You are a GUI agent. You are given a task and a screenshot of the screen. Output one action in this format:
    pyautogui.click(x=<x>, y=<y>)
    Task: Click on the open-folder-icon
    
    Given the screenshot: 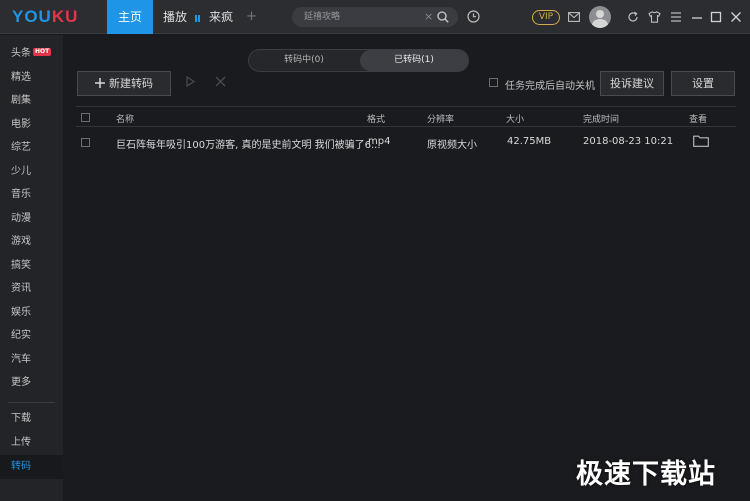 What is the action you would take?
    pyautogui.click(x=701, y=142)
    